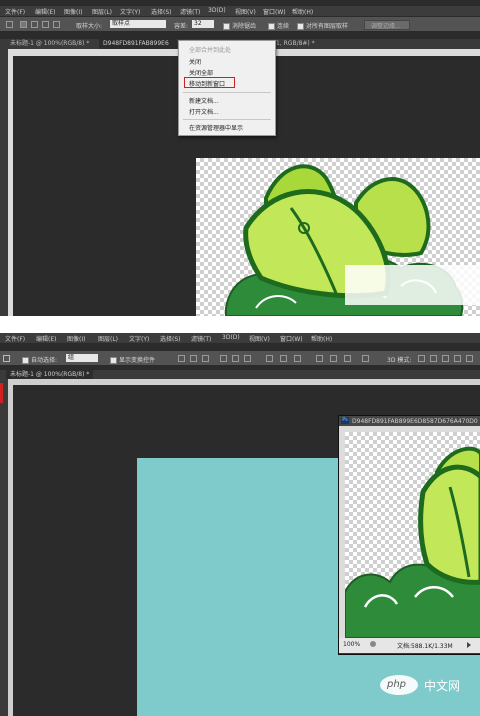  I want to click on distribute-vcenter-icon, so click(283, 358).